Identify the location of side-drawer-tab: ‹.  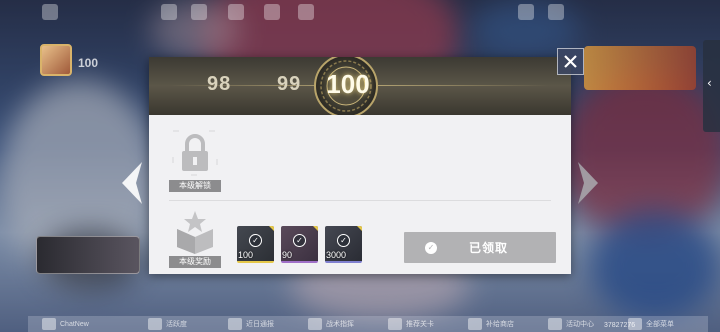
(711, 86).